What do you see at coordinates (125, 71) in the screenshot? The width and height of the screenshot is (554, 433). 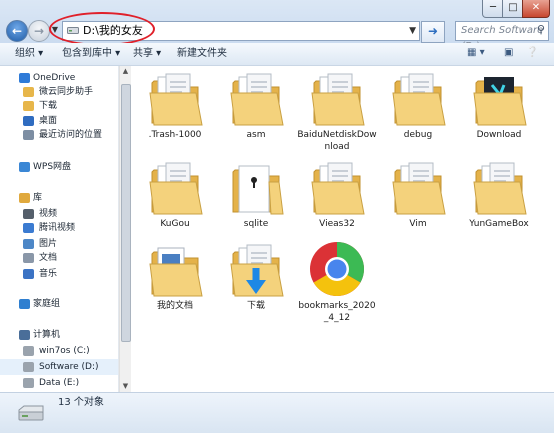 I see `scroll-up-icon: ▲` at bounding box center [125, 71].